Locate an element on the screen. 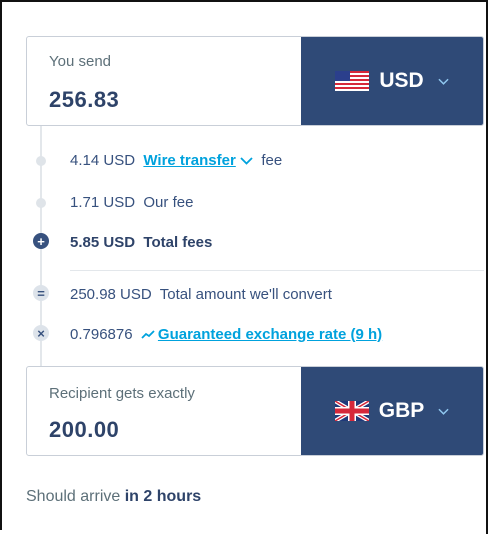  us-flag-icon is located at coordinates (352, 81).